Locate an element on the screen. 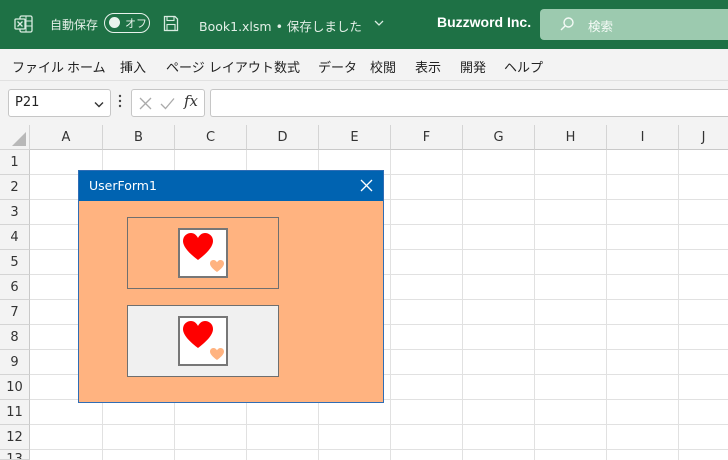  formula-input is located at coordinates (469, 103).